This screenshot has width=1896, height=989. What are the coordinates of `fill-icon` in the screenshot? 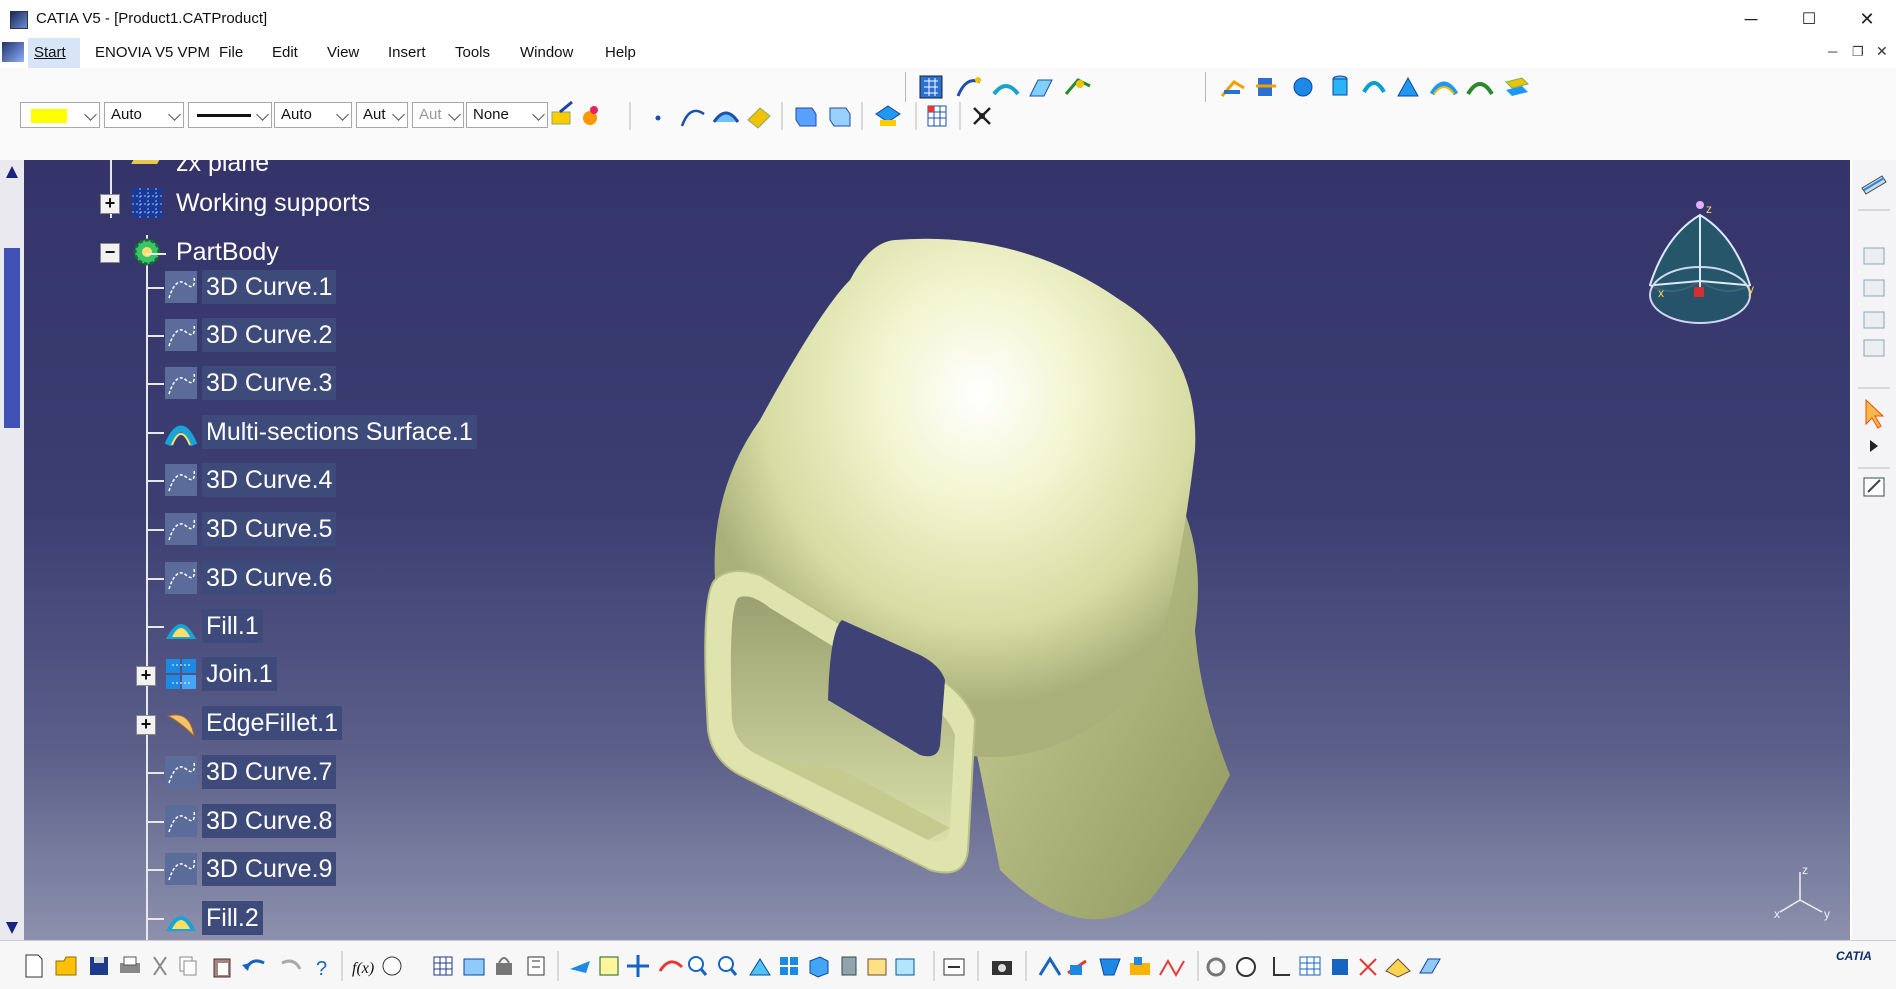 It's located at (1408, 86).